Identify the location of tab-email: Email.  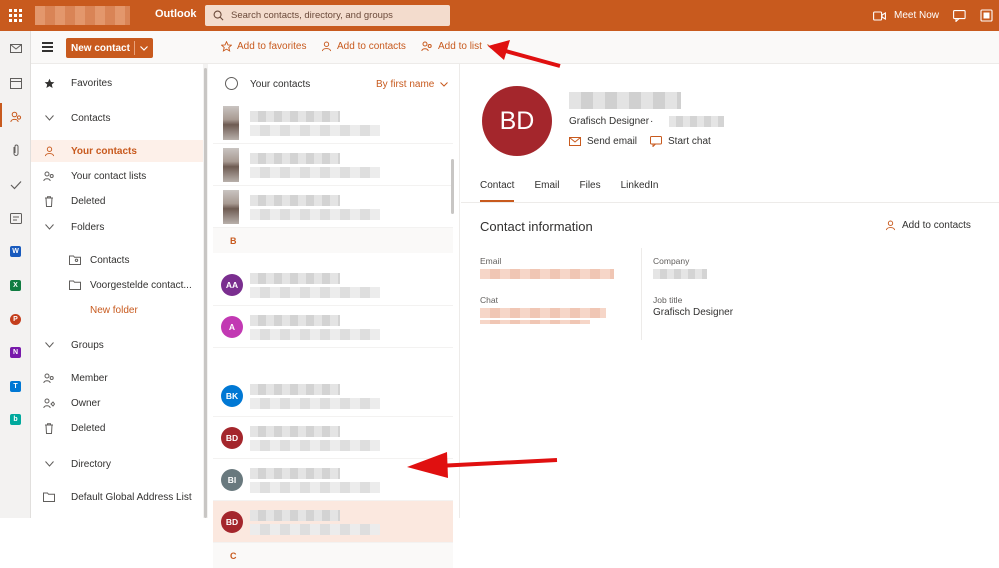
(546, 191).